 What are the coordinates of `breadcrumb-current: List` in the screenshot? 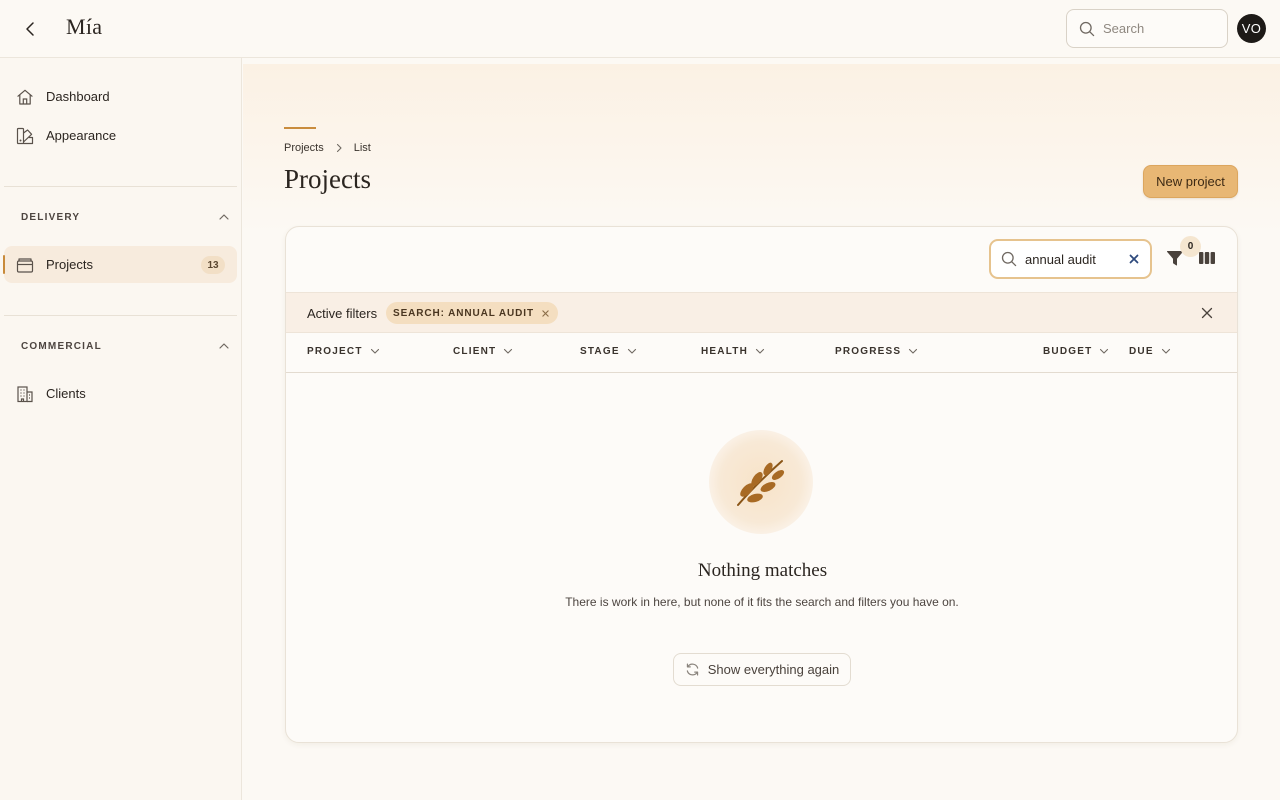 It's located at (362, 148).